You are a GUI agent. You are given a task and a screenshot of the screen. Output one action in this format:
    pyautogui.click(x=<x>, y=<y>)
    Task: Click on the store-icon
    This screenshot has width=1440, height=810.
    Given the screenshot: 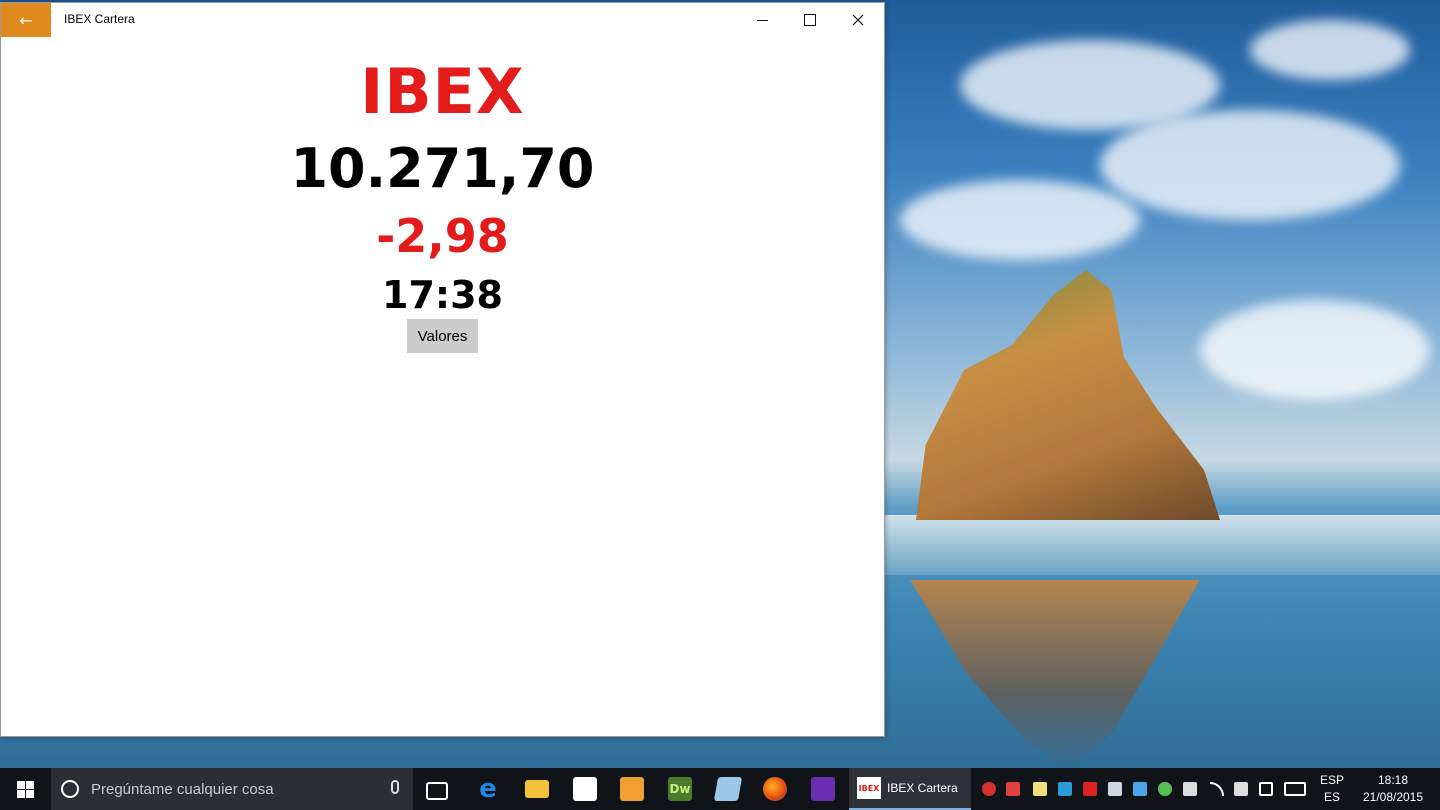 What is the action you would take?
    pyautogui.click(x=585, y=789)
    